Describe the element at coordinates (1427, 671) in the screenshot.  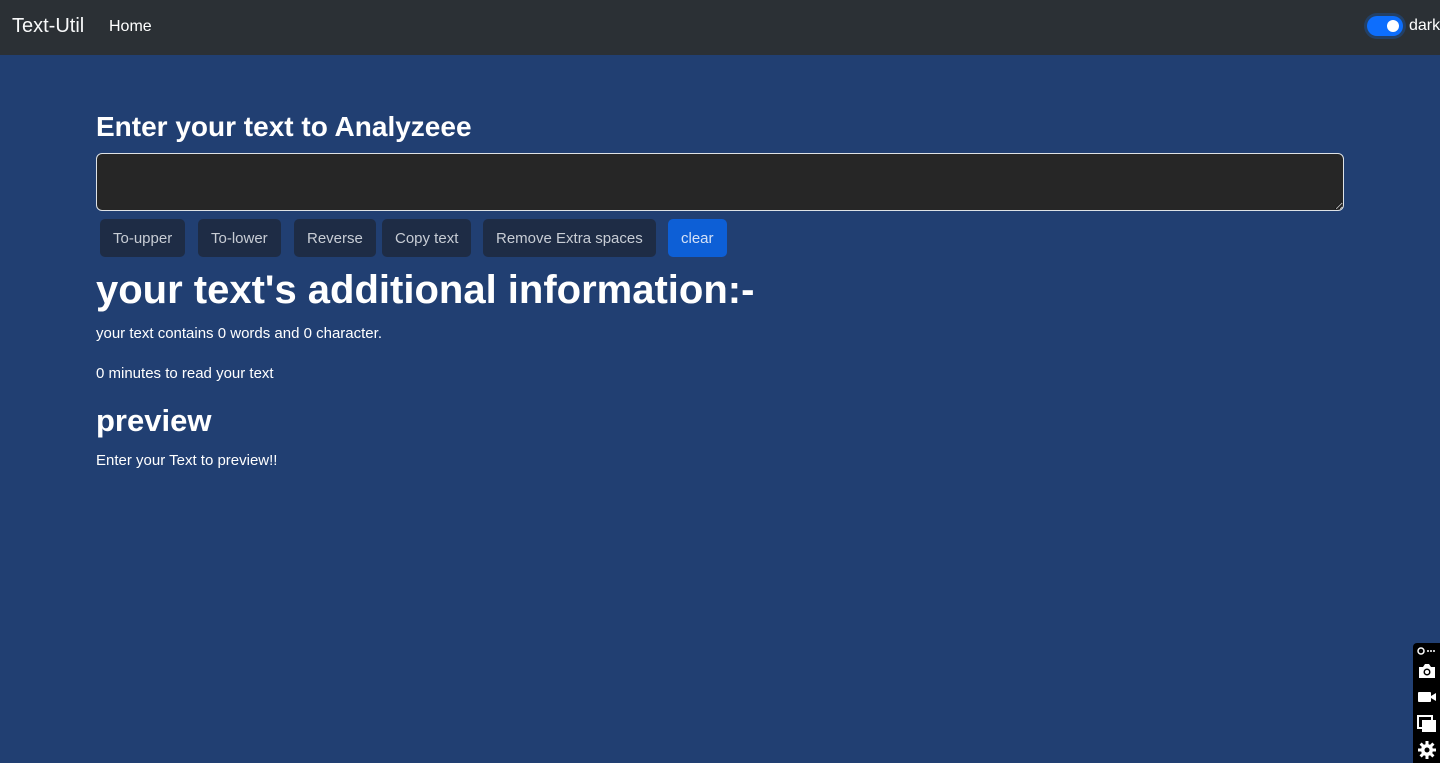
I see `camera-icon` at that location.